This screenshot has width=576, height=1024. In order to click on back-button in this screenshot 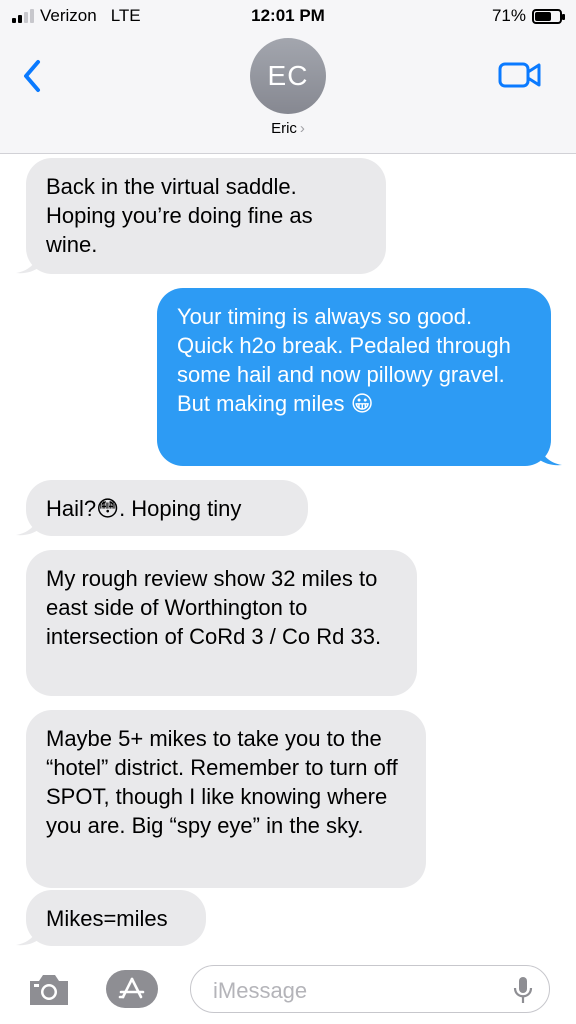, I will do `click(33, 76)`.